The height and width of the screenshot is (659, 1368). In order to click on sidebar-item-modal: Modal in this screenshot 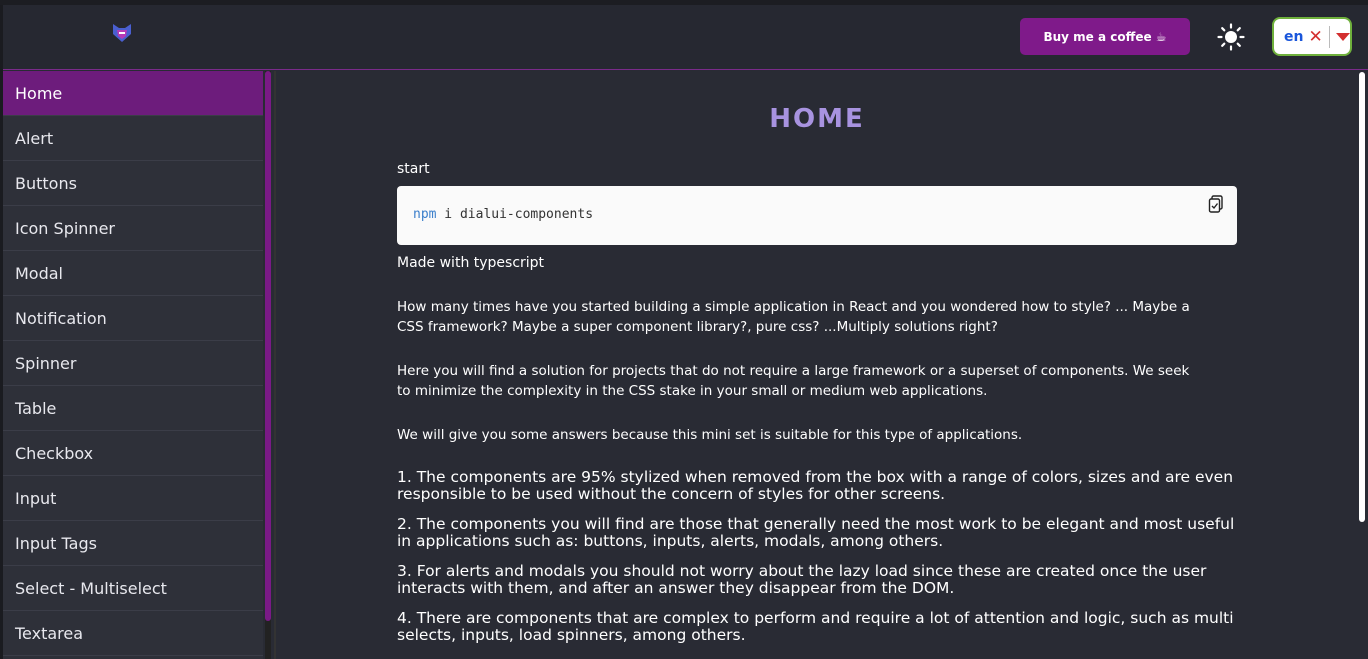, I will do `click(133, 273)`.